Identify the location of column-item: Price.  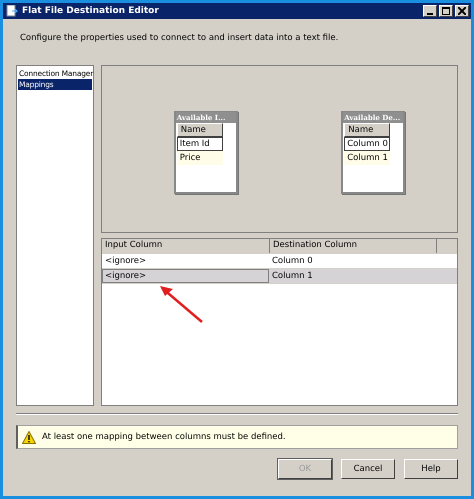
(199, 158).